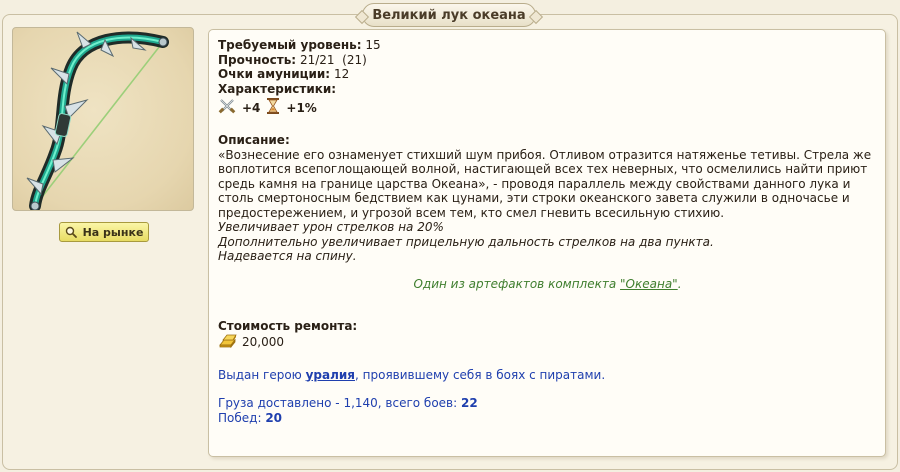 This screenshot has height=472, width=900. I want to click on description-label: Описание:, so click(254, 140).